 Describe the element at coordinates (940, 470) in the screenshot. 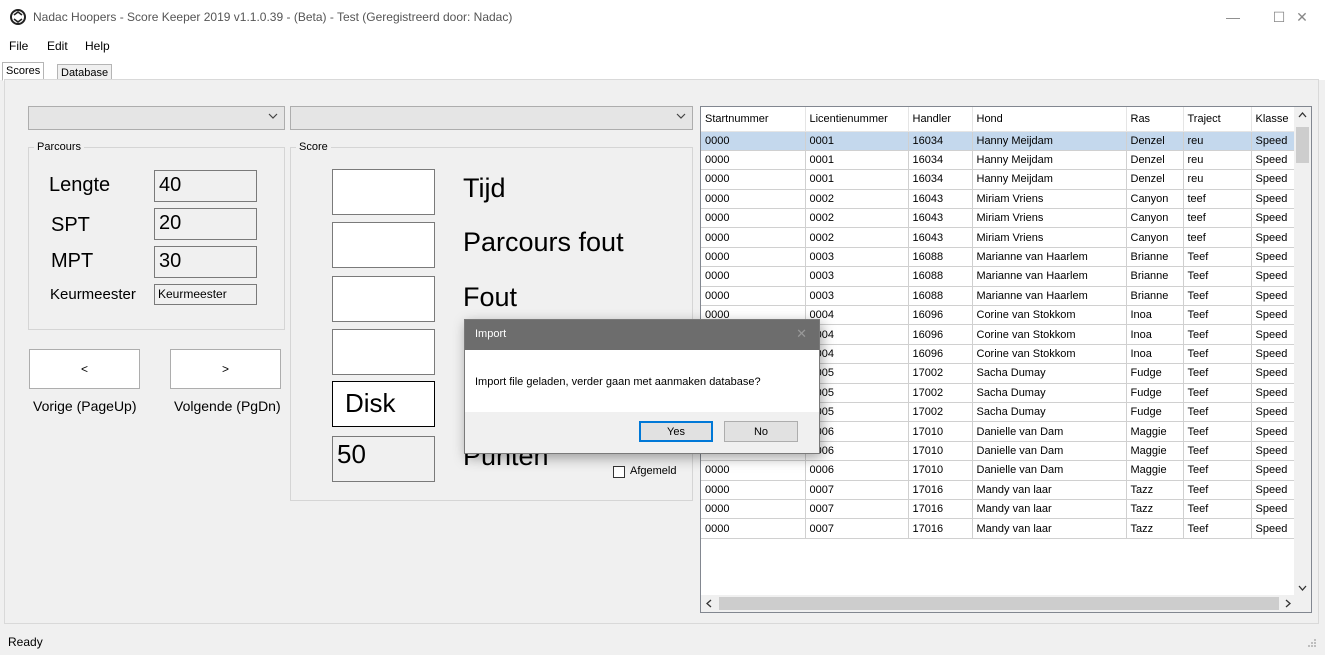

I see `table-cell: 17010` at that location.